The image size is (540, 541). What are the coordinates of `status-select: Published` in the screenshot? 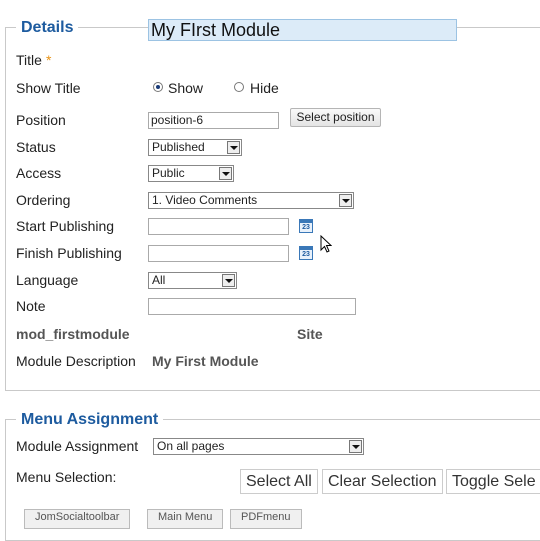 It's located at (195, 147).